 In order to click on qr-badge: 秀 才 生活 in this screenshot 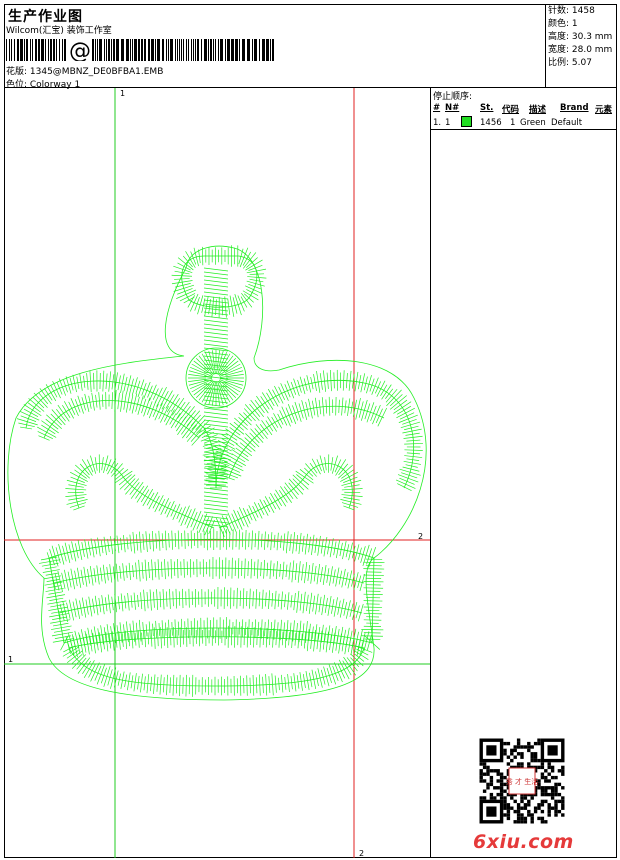, I will do `click(522, 781)`.